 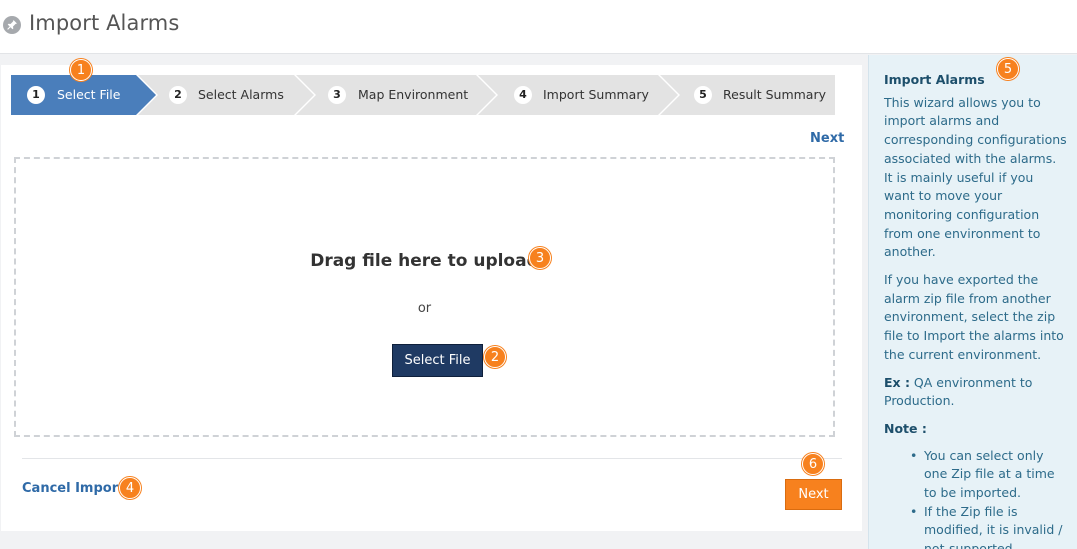 I want to click on step-import-summary: 4 Import Summary, so click(x=578, y=95).